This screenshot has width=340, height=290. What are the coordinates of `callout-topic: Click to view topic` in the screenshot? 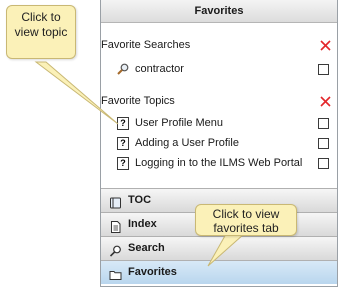 It's located at (41, 32).